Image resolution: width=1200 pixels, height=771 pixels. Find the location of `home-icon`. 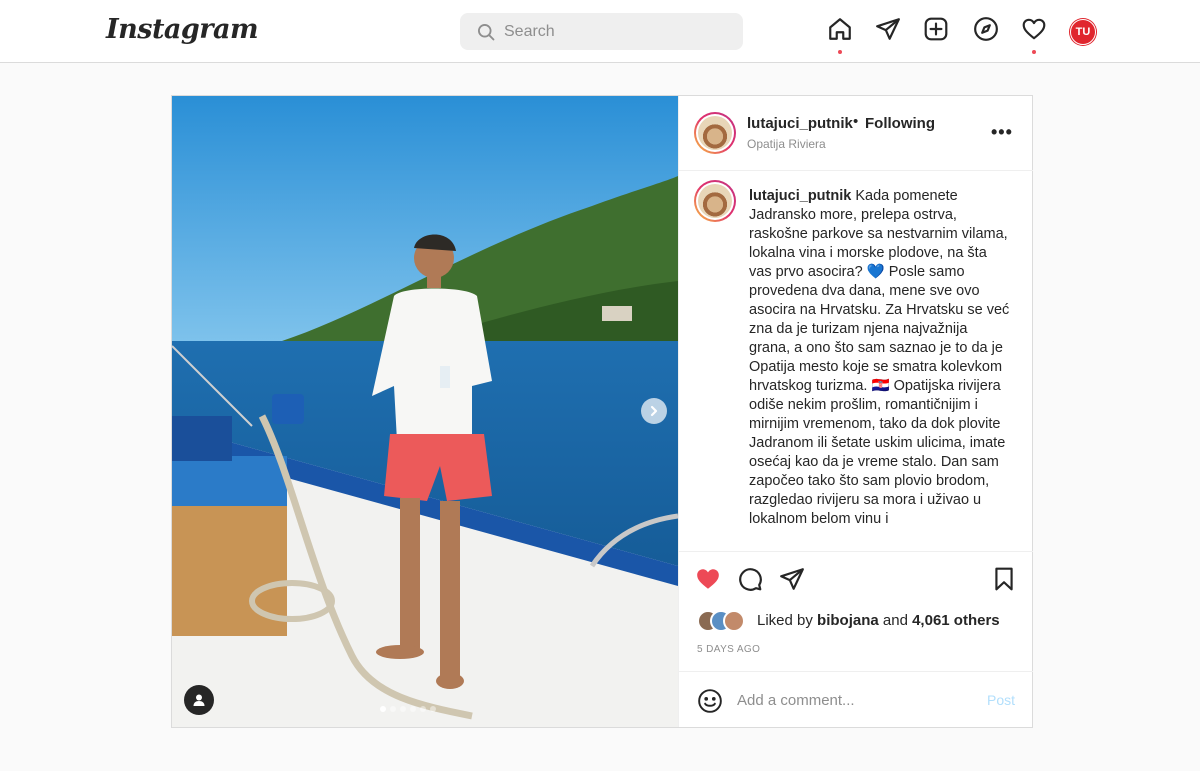

home-icon is located at coordinates (840, 29).